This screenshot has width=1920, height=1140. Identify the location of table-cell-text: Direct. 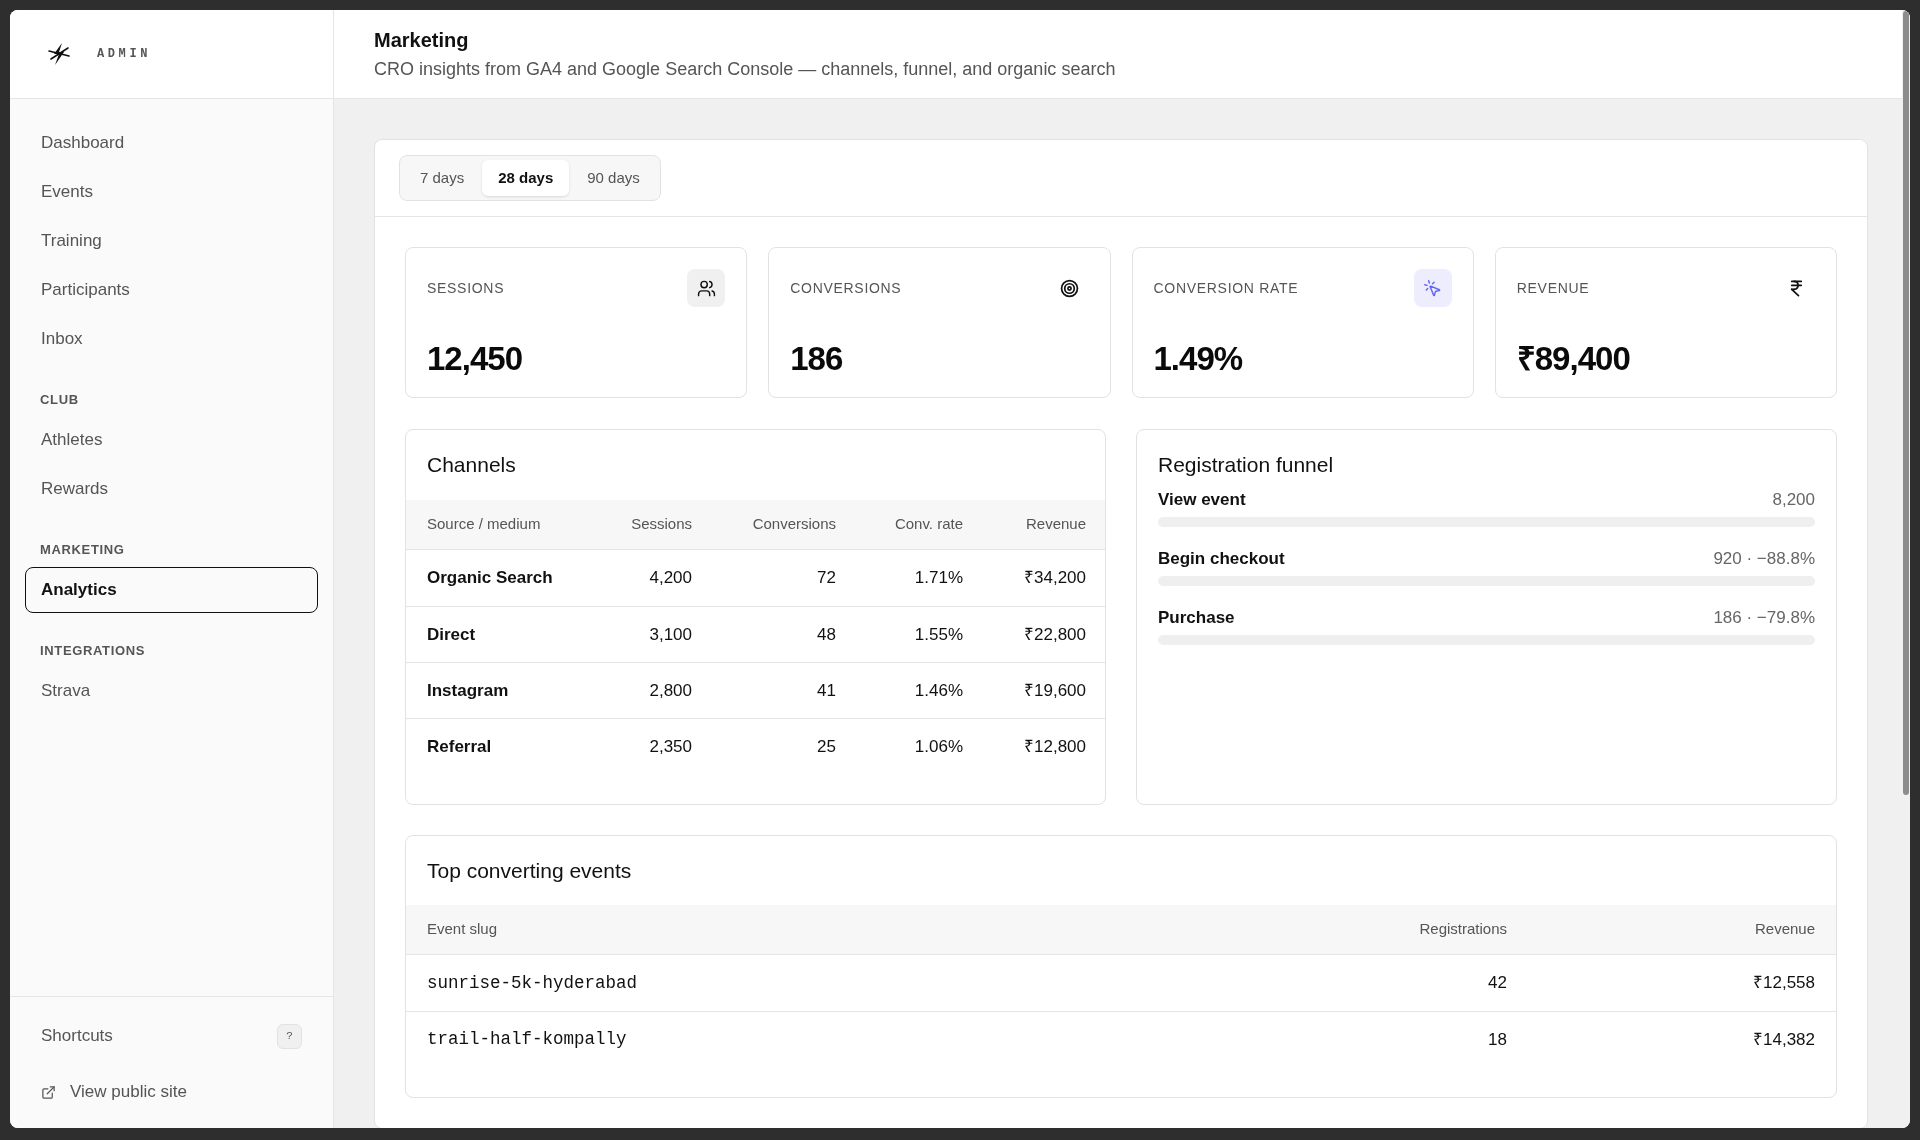
(451, 634).